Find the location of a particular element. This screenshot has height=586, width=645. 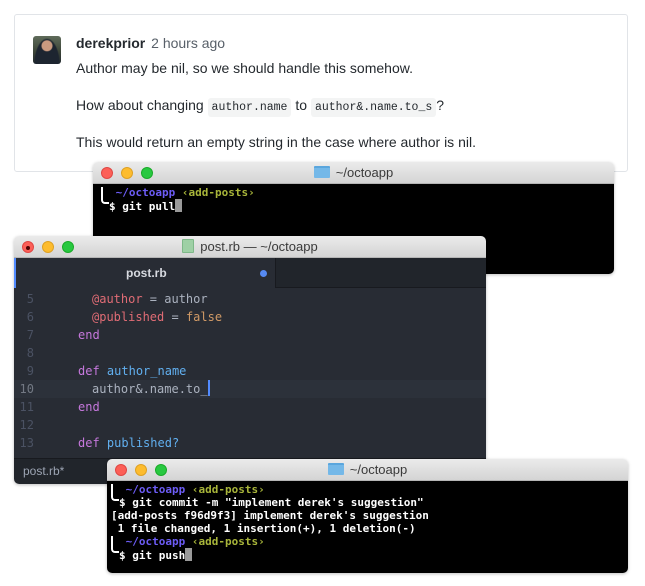

line-number: 6 is located at coordinates (30, 317).